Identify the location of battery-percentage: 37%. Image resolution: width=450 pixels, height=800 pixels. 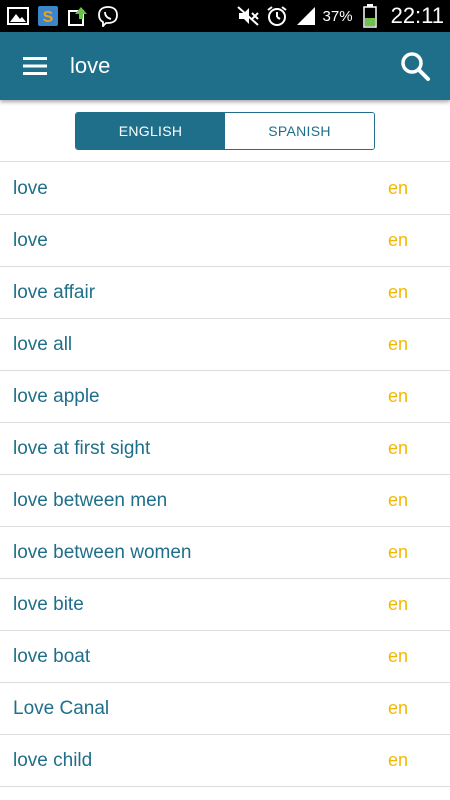
(337, 16).